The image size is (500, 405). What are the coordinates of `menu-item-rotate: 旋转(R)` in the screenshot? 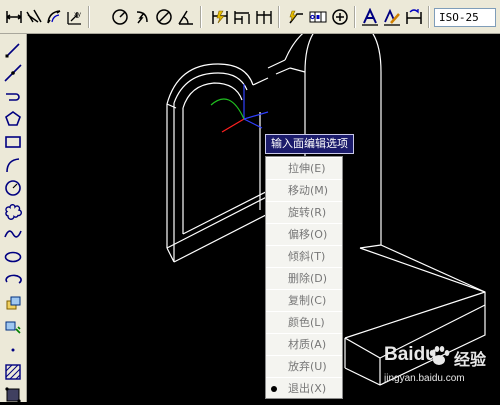 It's located at (304, 212).